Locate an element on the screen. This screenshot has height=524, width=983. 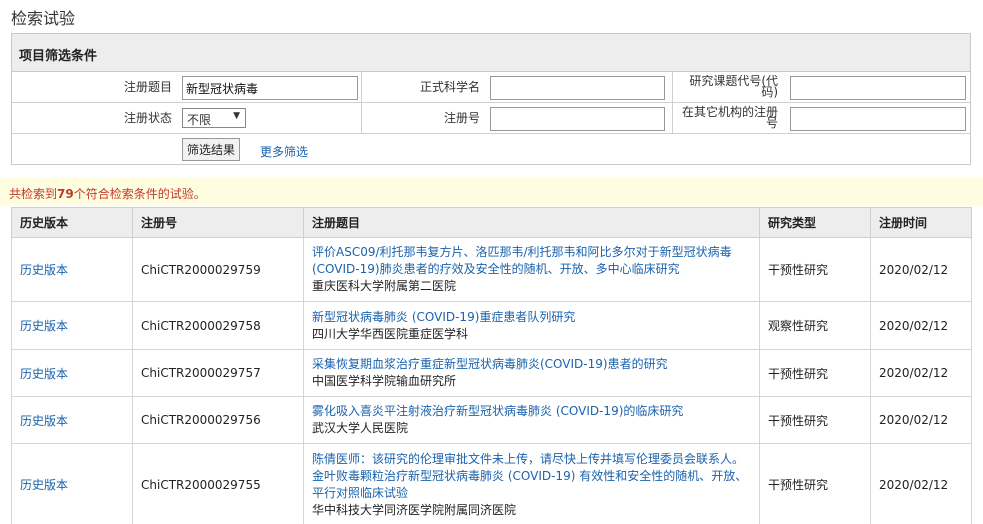
result-suffix: 个符合检索条件的试验。 is located at coordinates (139, 194).